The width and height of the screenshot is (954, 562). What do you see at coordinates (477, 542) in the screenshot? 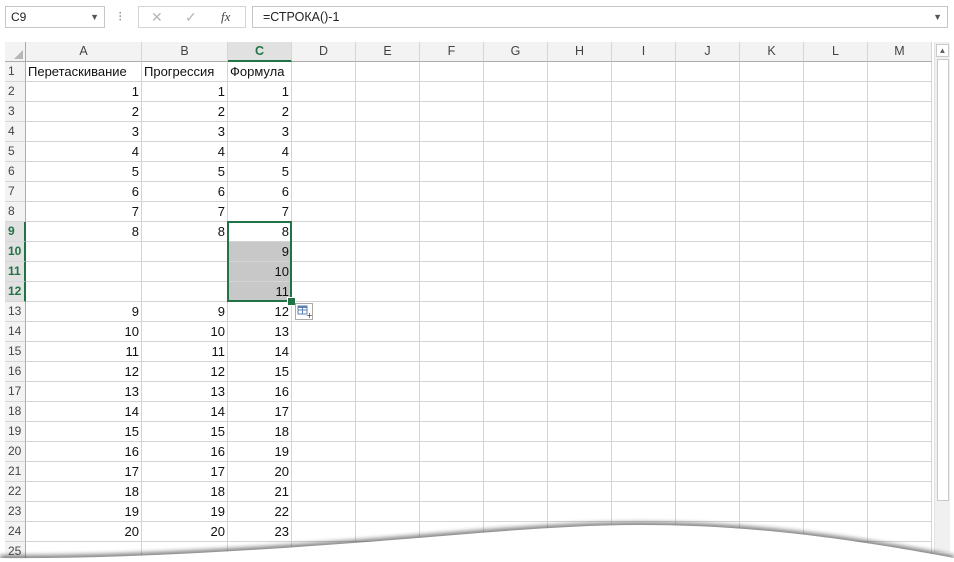
I see `torn-edge-decoration` at bounding box center [477, 542].